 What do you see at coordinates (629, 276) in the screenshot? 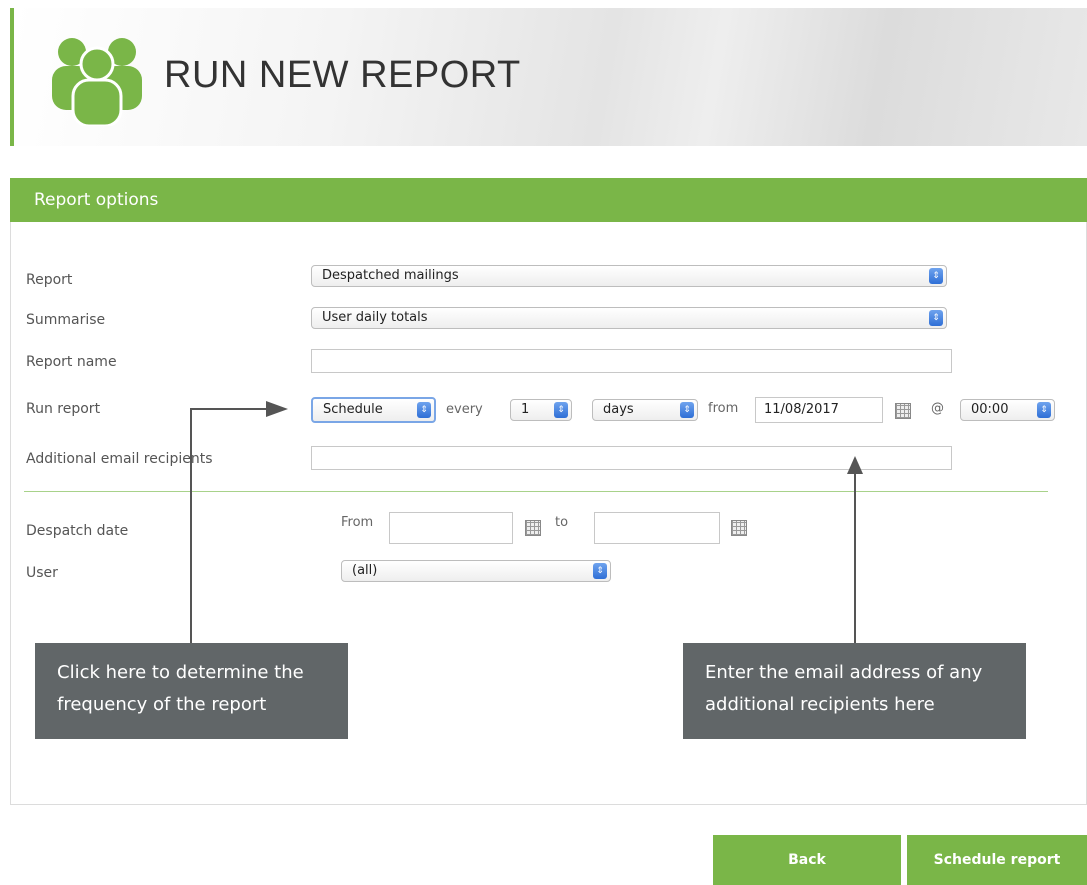
I see `report-select: Despatched mailings ⇕` at bounding box center [629, 276].